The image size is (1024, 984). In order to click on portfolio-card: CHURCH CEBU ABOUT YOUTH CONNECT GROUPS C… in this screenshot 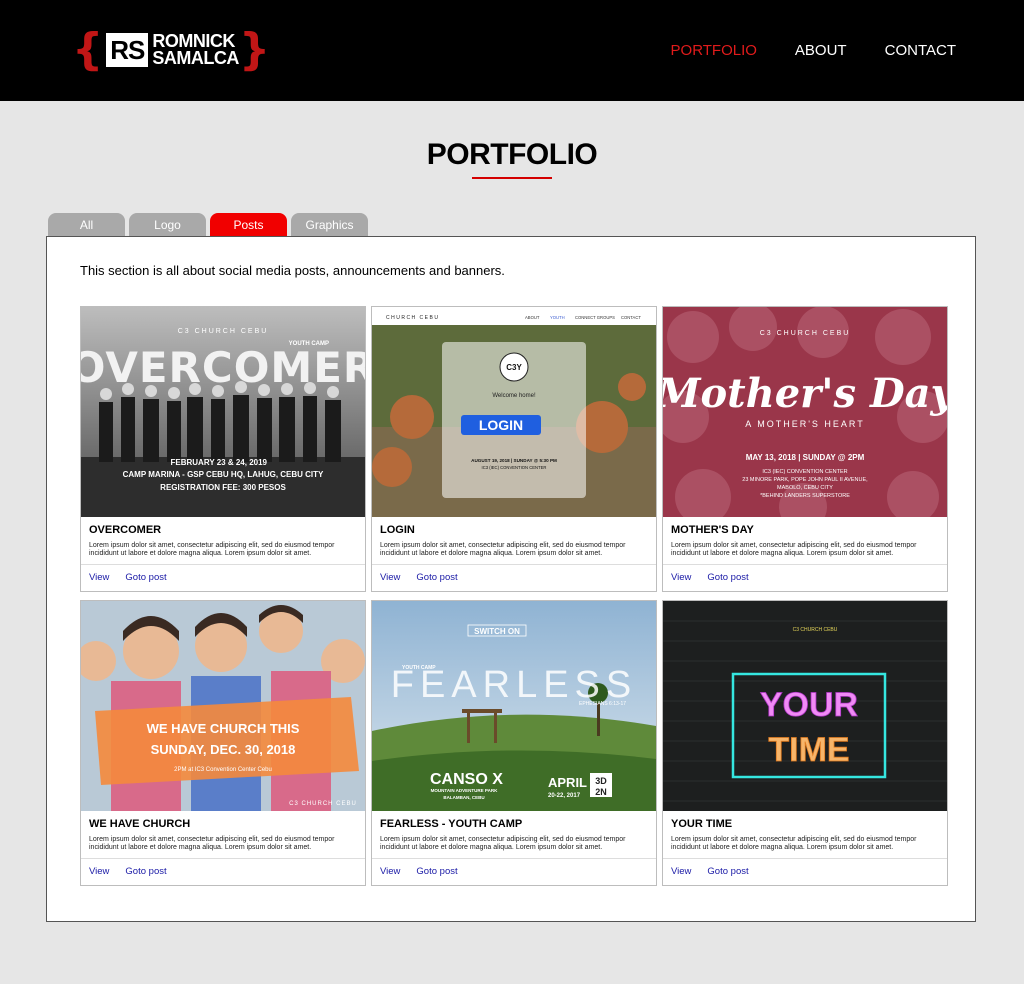, I will do `click(514, 449)`.